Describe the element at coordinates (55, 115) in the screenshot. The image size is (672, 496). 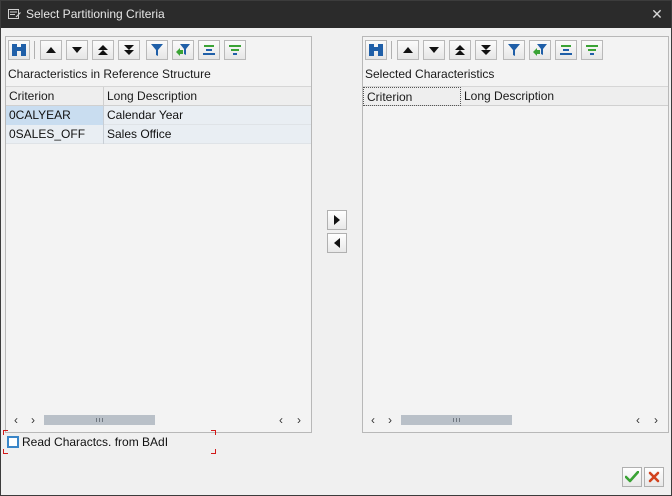
I see `criterion-cell: 0CALYEAR` at that location.